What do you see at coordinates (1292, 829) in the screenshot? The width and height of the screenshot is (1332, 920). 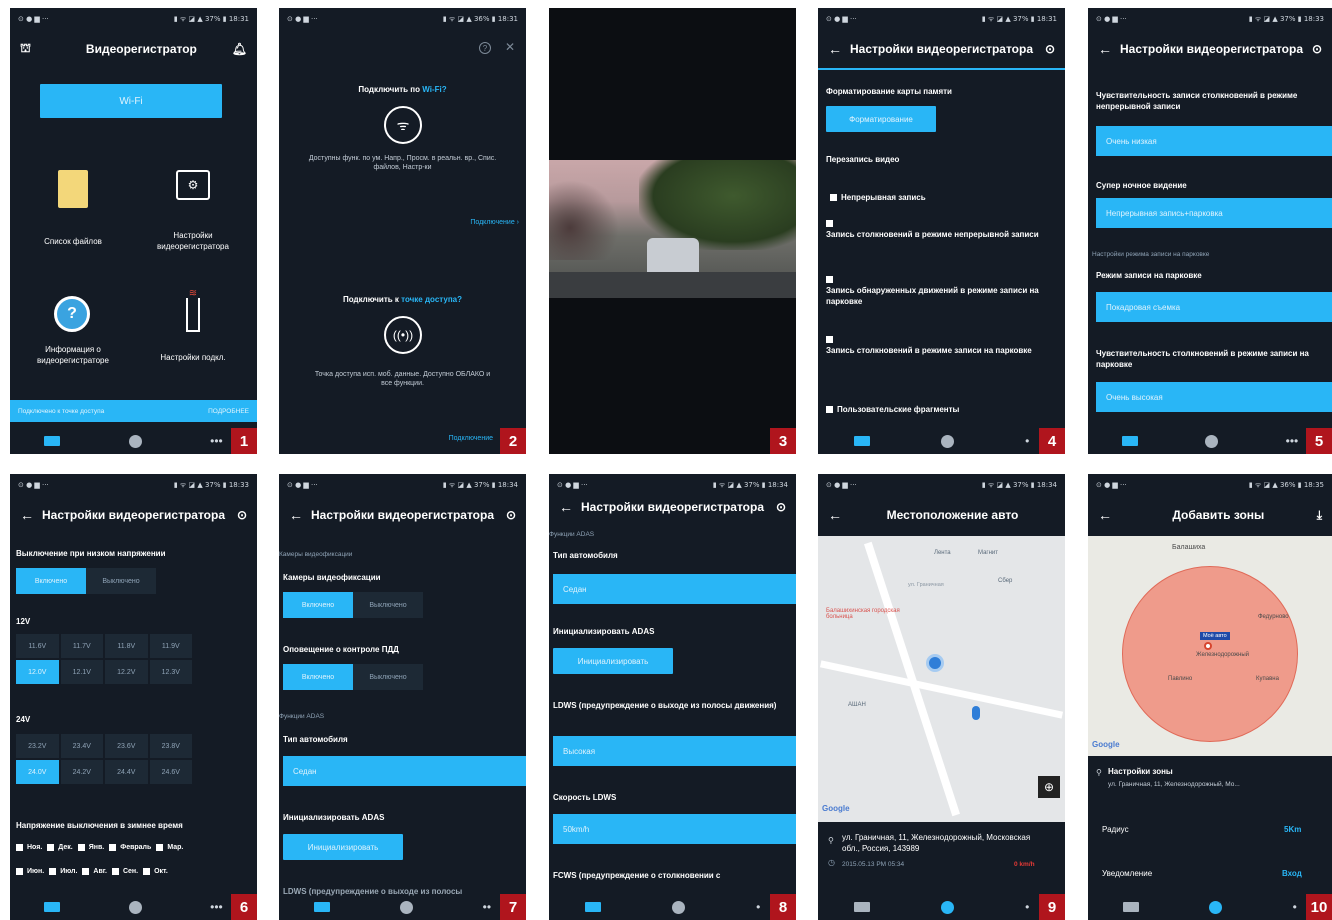 I see `radius-value: 5Km` at bounding box center [1292, 829].